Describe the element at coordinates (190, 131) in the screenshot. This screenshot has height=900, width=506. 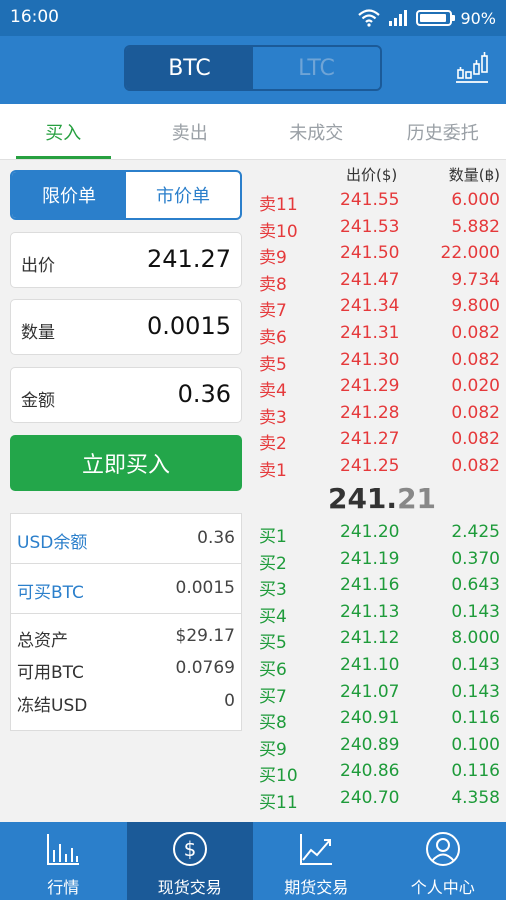
I see `tab-sell: 卖出` at that location.